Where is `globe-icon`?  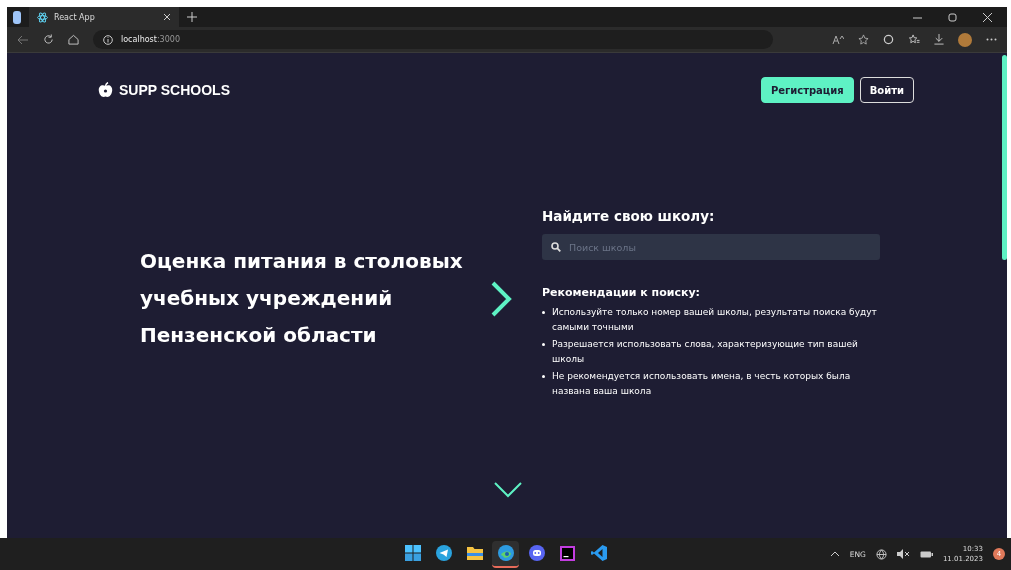 globe-icon is located at coordinates (881, 554).